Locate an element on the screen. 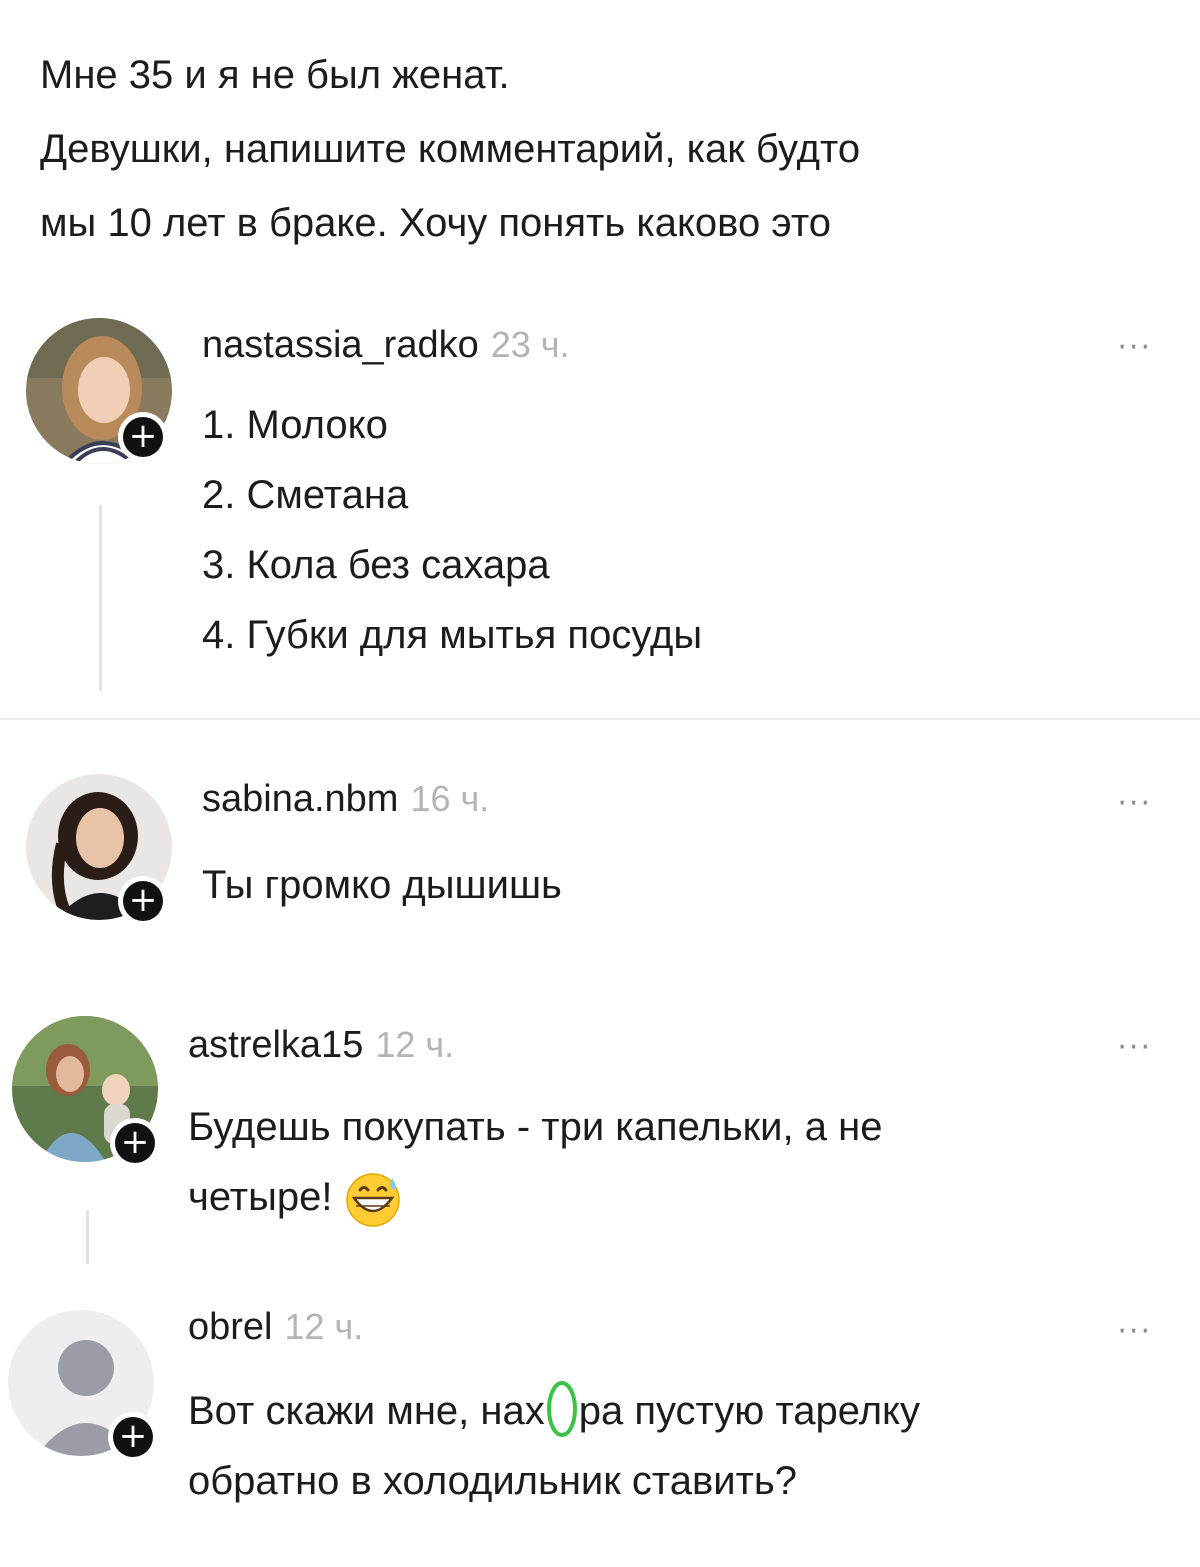 The width and height of the screenshot is (1200, 1567). comment-username: obrel 12 ч. is located at coordinates (275, 1327).